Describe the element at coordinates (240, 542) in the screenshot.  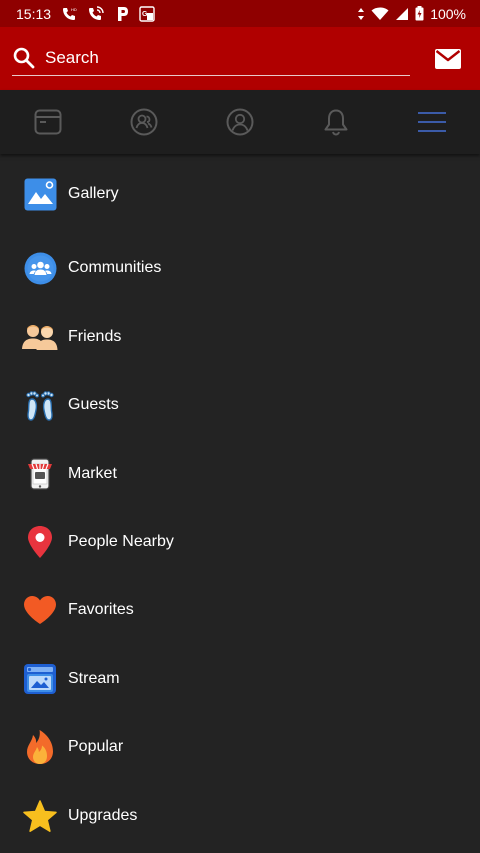
I see `menu-item-people-nearby: People Nearby` at that location.